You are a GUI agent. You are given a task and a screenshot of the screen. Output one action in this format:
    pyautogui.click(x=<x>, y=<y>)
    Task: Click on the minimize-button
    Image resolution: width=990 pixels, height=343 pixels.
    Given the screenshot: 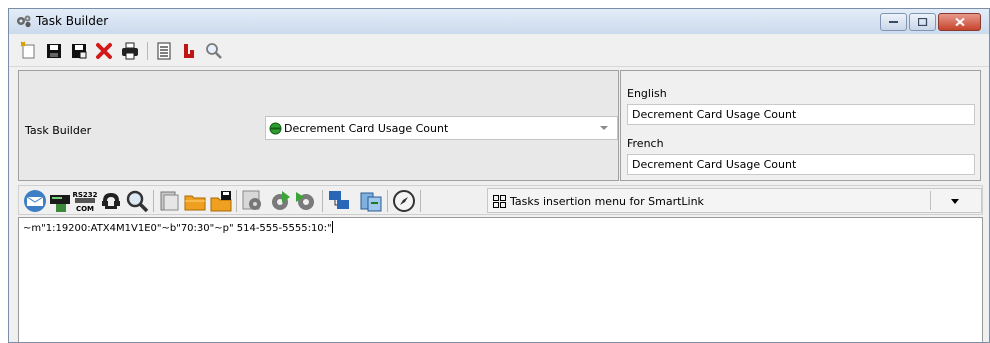 What is the action you would take?
    pyautogui.click(x=893, y=22)
    